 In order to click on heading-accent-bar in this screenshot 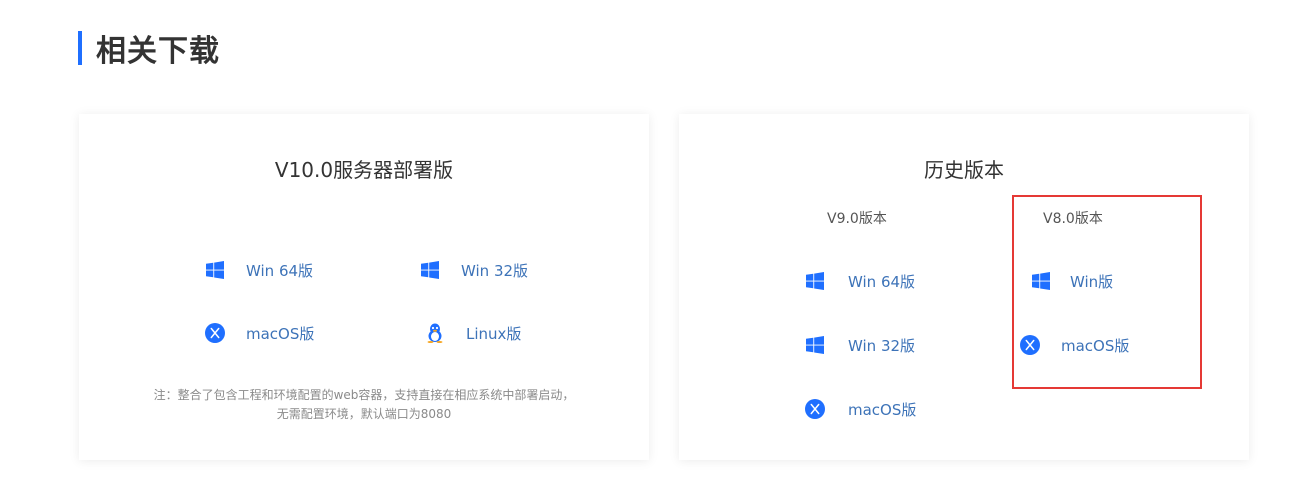, I will do `click(80, 48)`.